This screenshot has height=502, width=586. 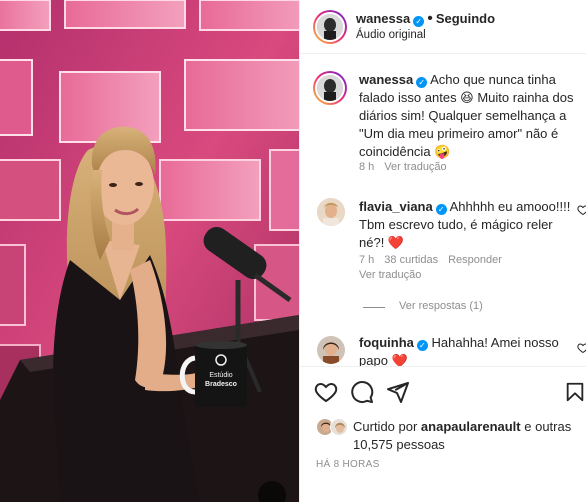 I want to click on comment-translate-link: Ver tradução, so click(x=390, y=275).